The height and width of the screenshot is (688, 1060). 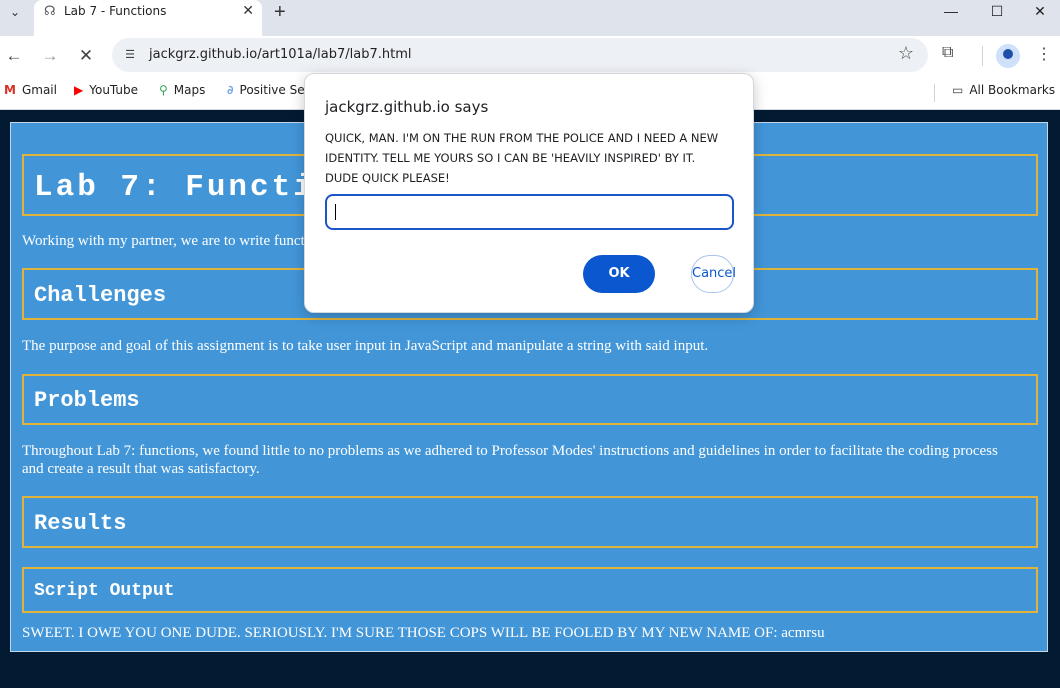 I want to click on stop-loading-icon: ✕, so click(x=86, y=56).